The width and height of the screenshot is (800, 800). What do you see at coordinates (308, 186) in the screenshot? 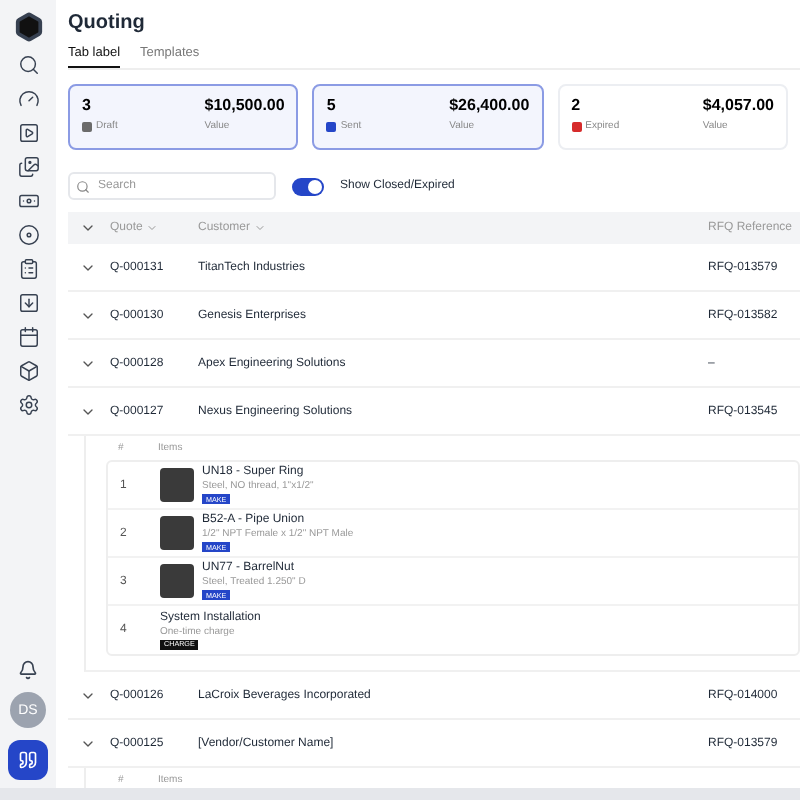
I see `toggle-switch` at bounding box center [308, 186].